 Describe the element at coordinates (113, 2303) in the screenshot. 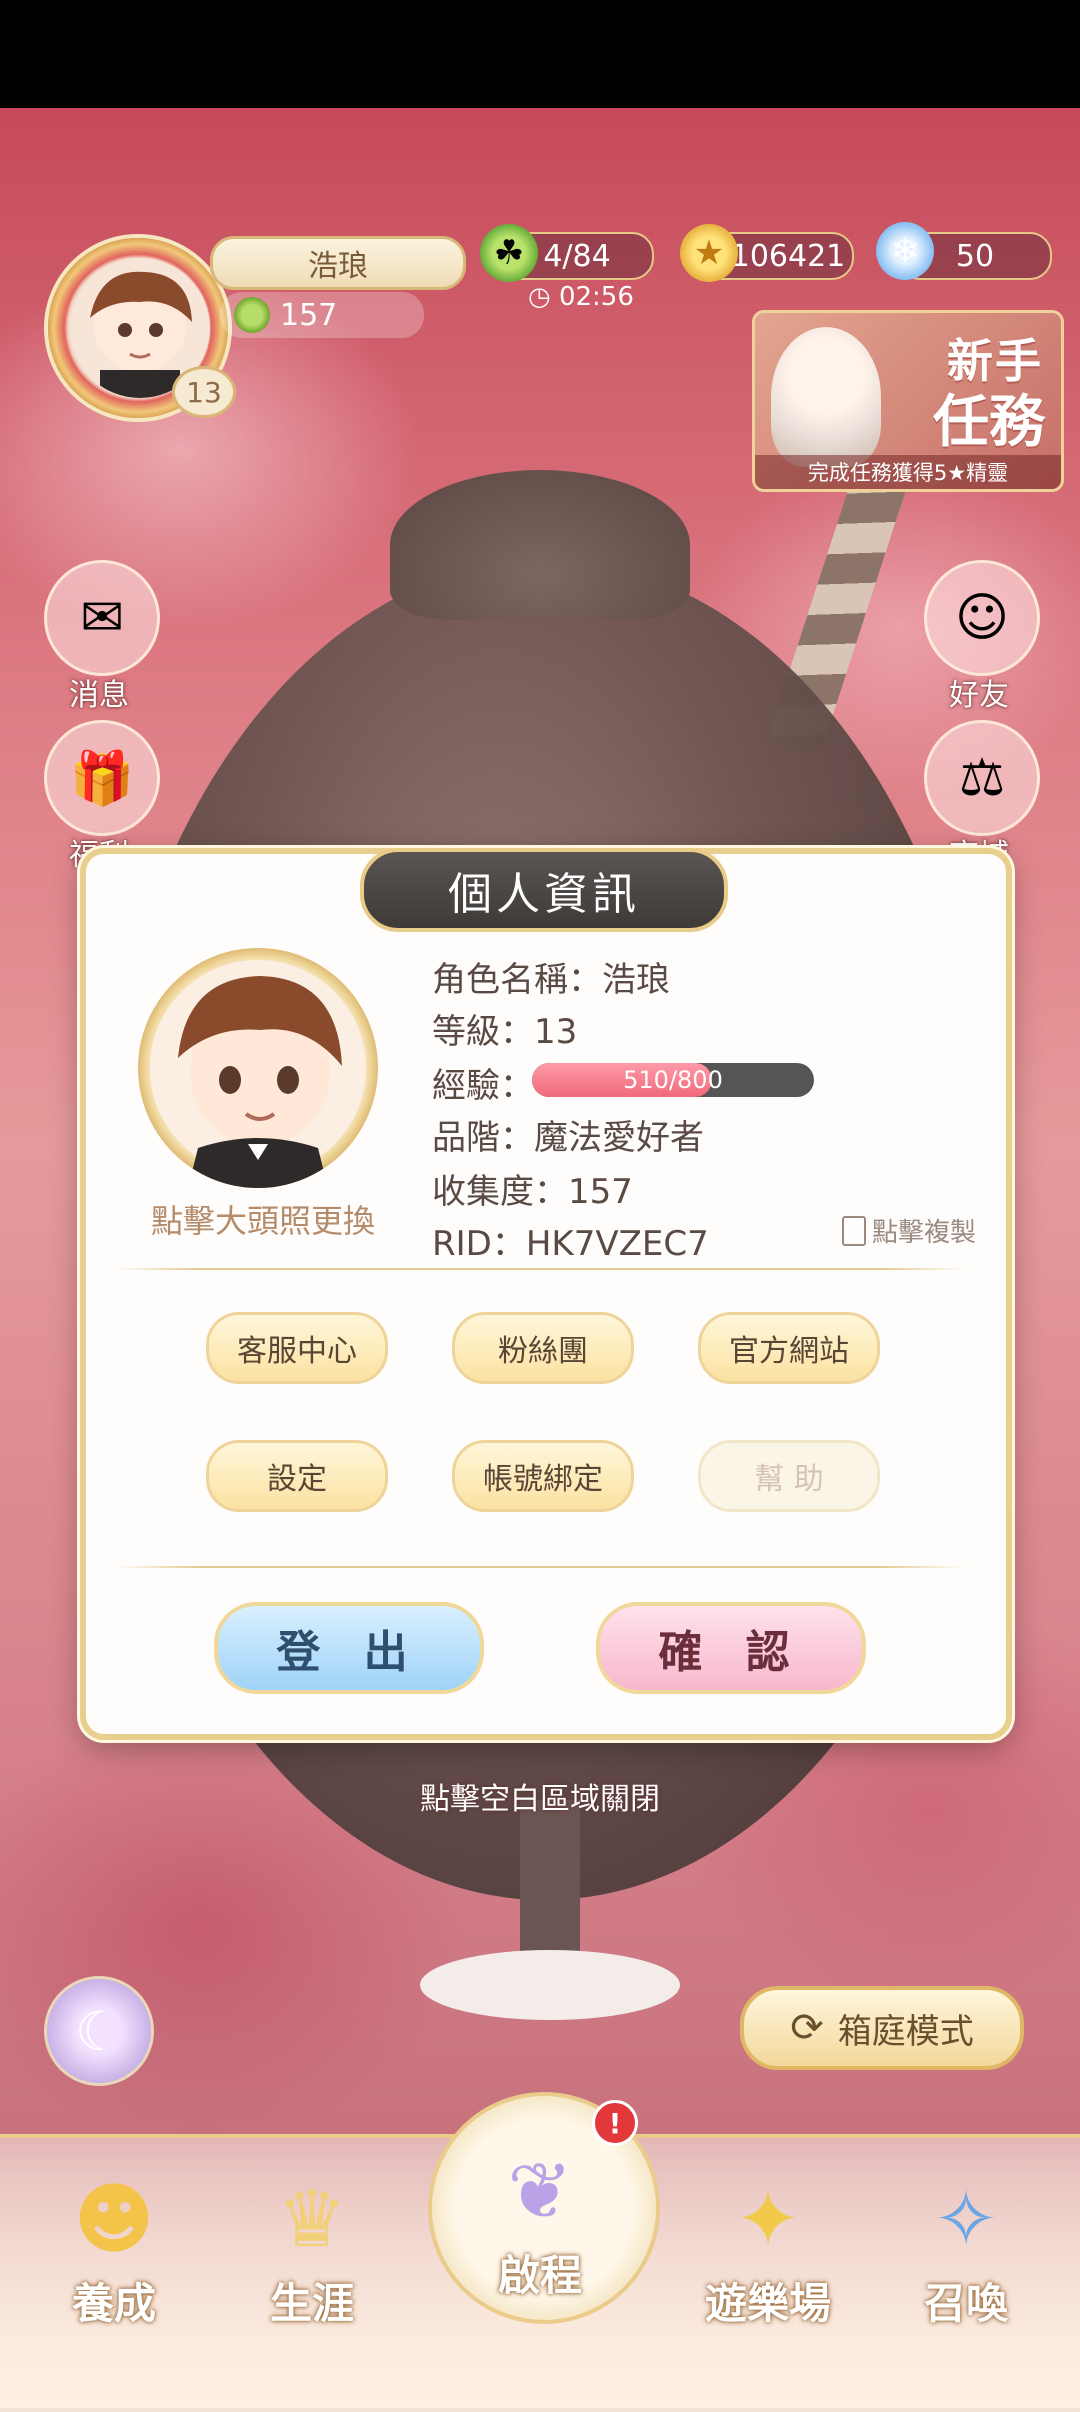

I see `nav-cultivate-label: 養成` at that location.